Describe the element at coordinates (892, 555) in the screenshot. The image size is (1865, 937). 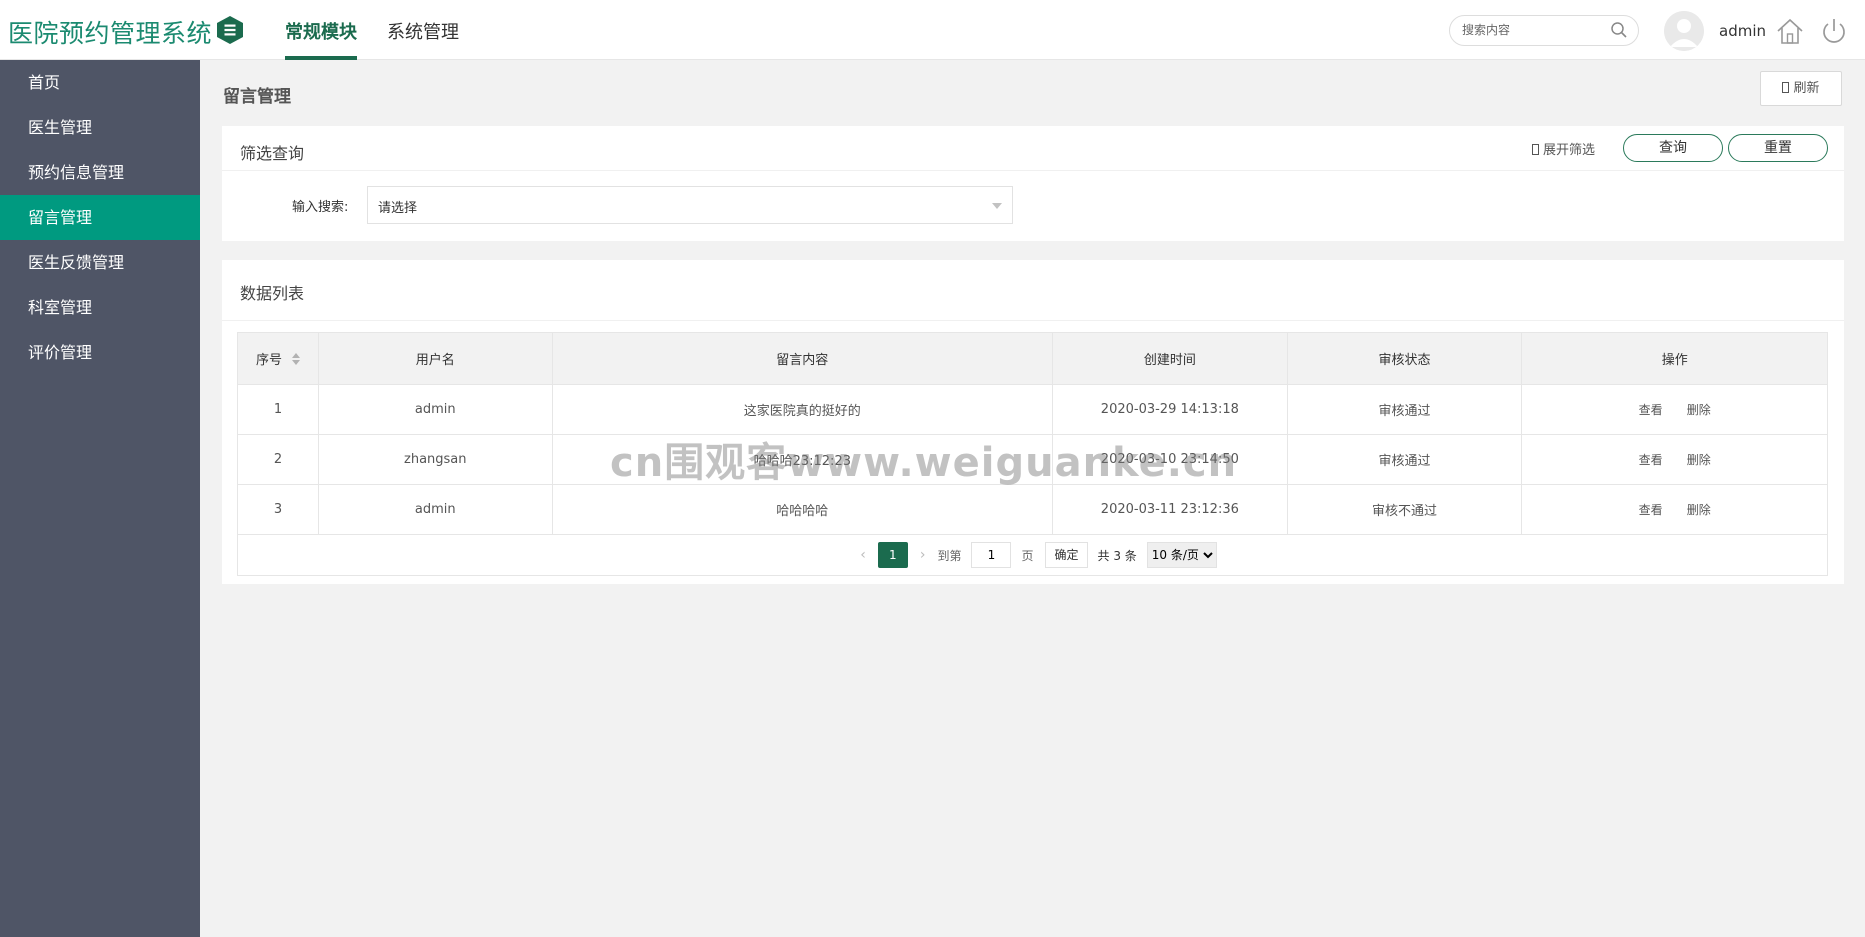
I see `current-page-button: 1` at that location.